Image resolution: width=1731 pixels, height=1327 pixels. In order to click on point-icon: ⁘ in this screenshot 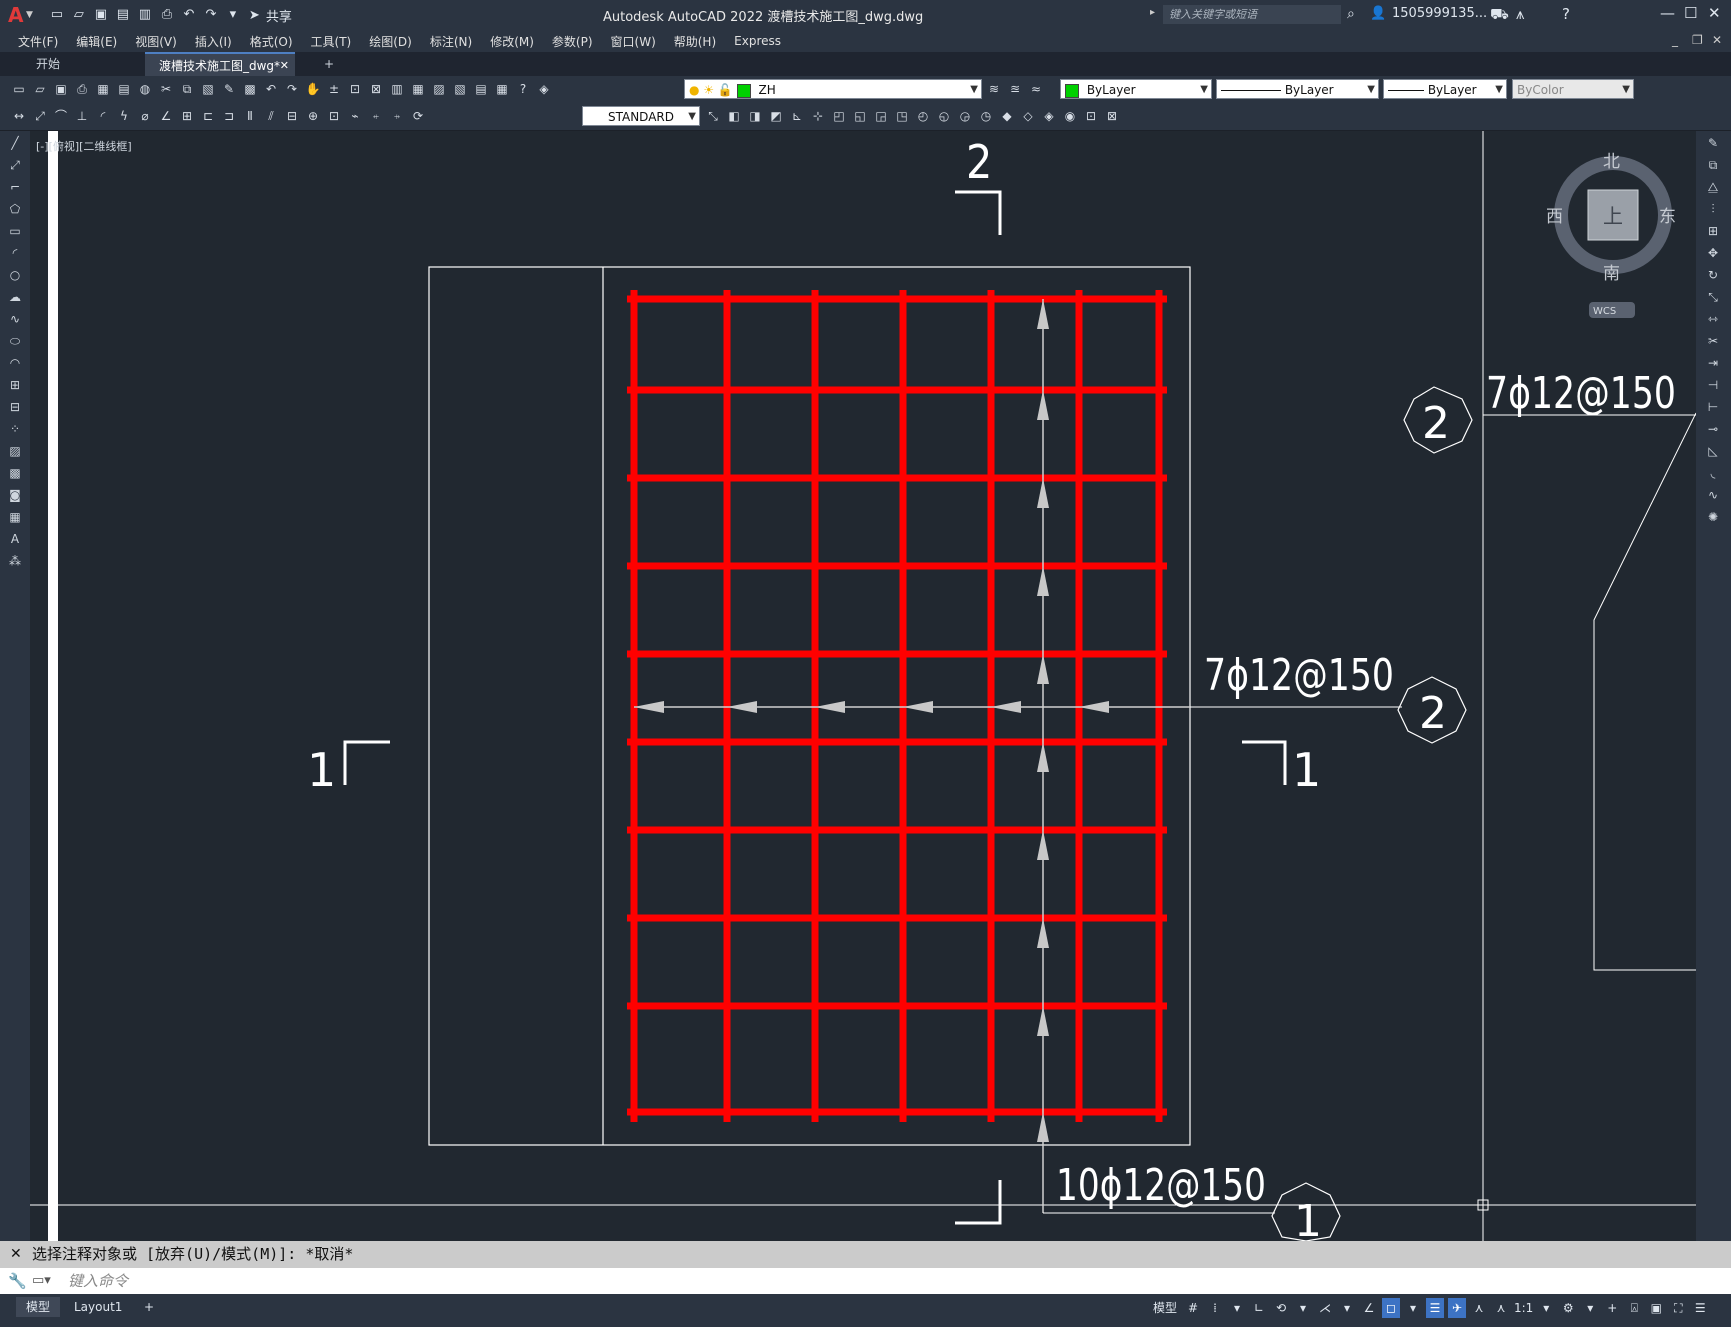, I will do `click(15, 429)`.